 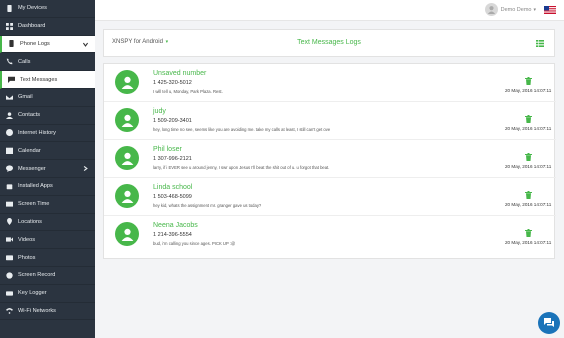 I want to click on sidebar-item-label: Phone Logs, so click(x=35, y=43).